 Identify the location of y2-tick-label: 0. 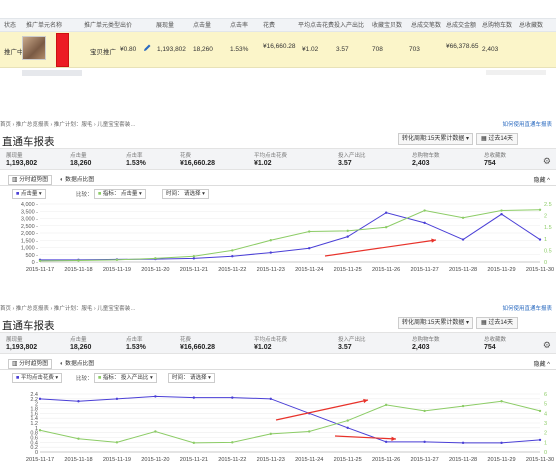
(545, 453).